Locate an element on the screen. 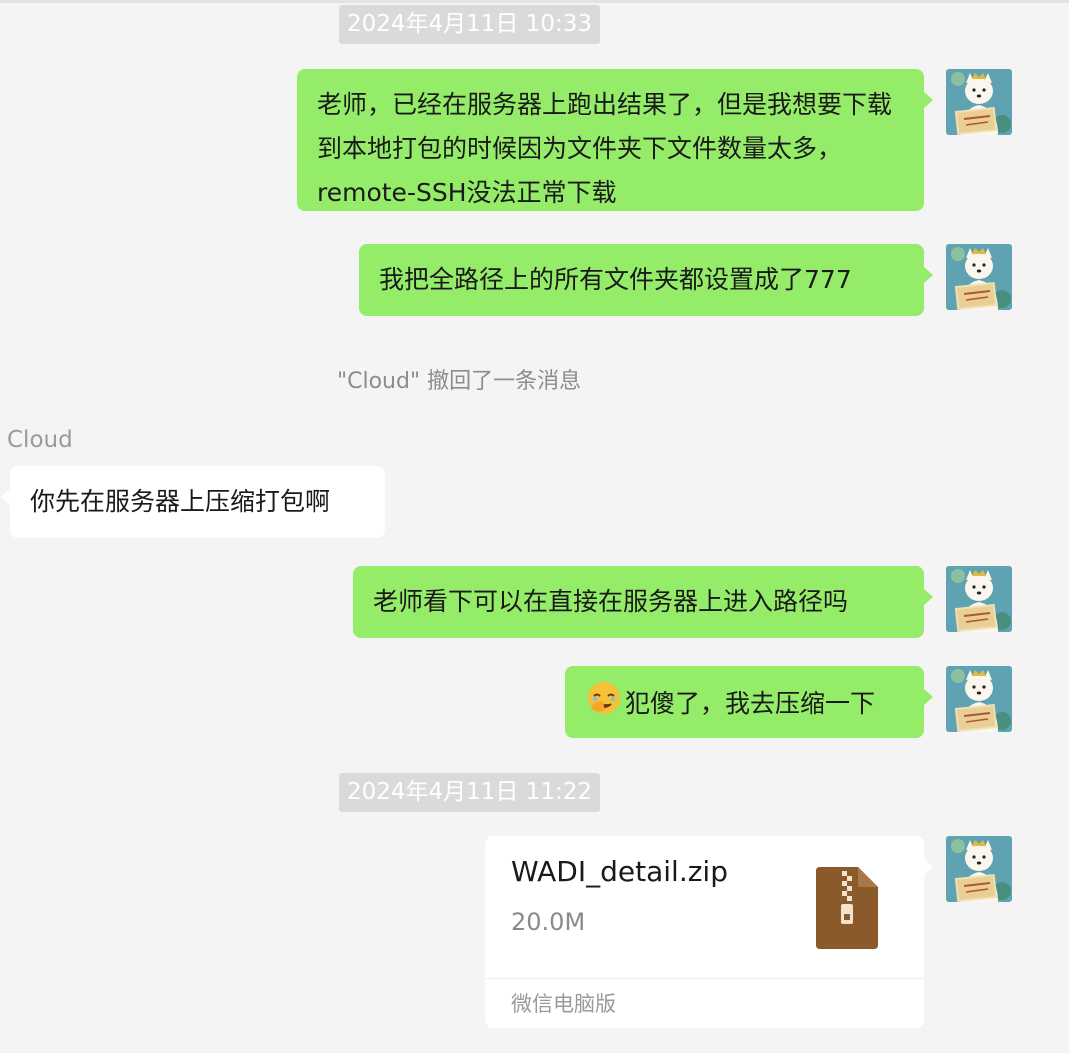  message-bubble-outgoing: 我把全路径上的所有文件夹都设置成了777 is located at coordinates (646, 280).